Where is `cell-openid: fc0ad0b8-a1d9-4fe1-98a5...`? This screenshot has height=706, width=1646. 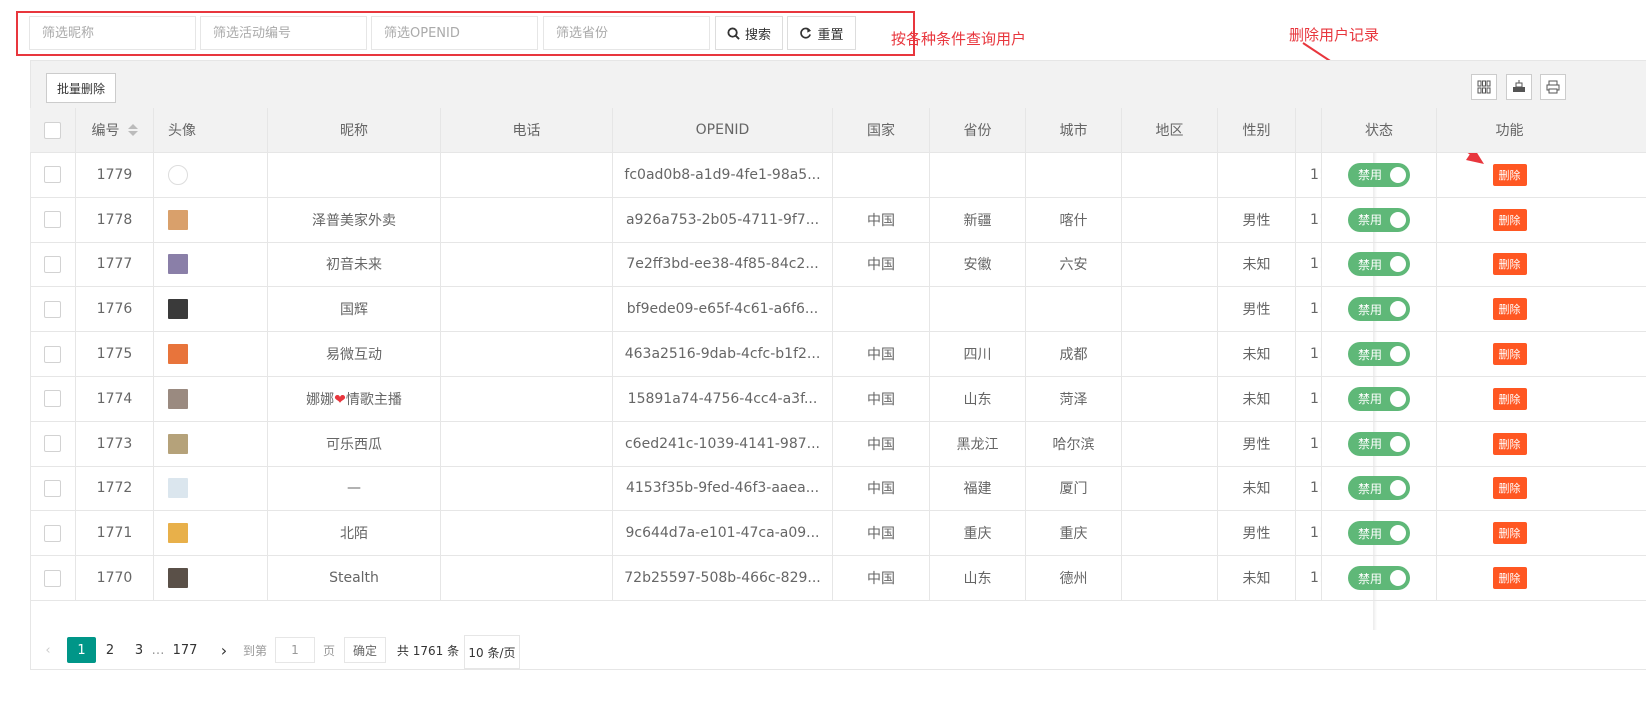
cell-openid: fc0ad0b8-a1d9-4fe1-98a5... is located at coordinates (723, 175).